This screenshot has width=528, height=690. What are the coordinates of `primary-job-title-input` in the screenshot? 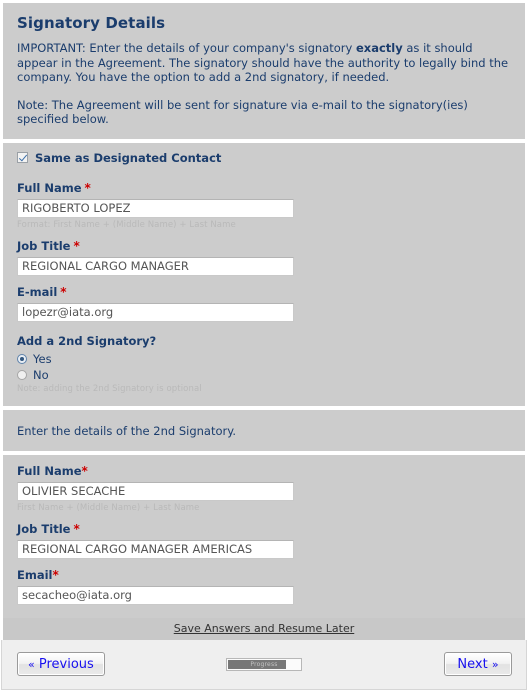 It's located at (155, 266).